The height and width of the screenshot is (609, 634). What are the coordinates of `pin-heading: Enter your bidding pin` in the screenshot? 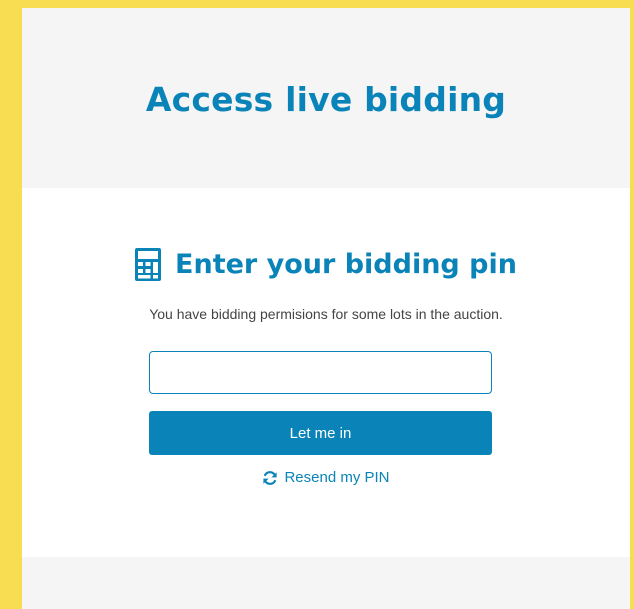 It's located at (326, 264).